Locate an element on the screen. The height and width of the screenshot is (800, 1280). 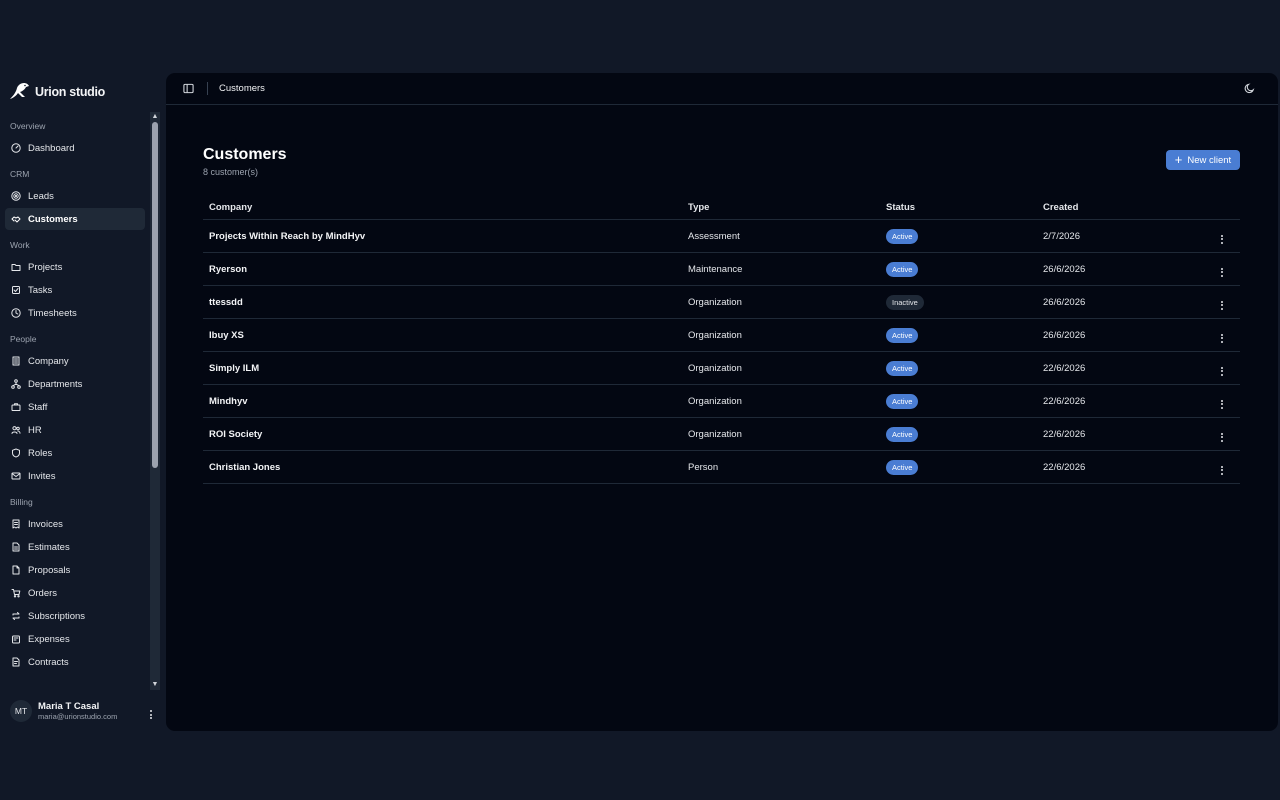
table-row: Ibuy XS Organization Active 26/6/2026 is located at coordinates (721, 335).